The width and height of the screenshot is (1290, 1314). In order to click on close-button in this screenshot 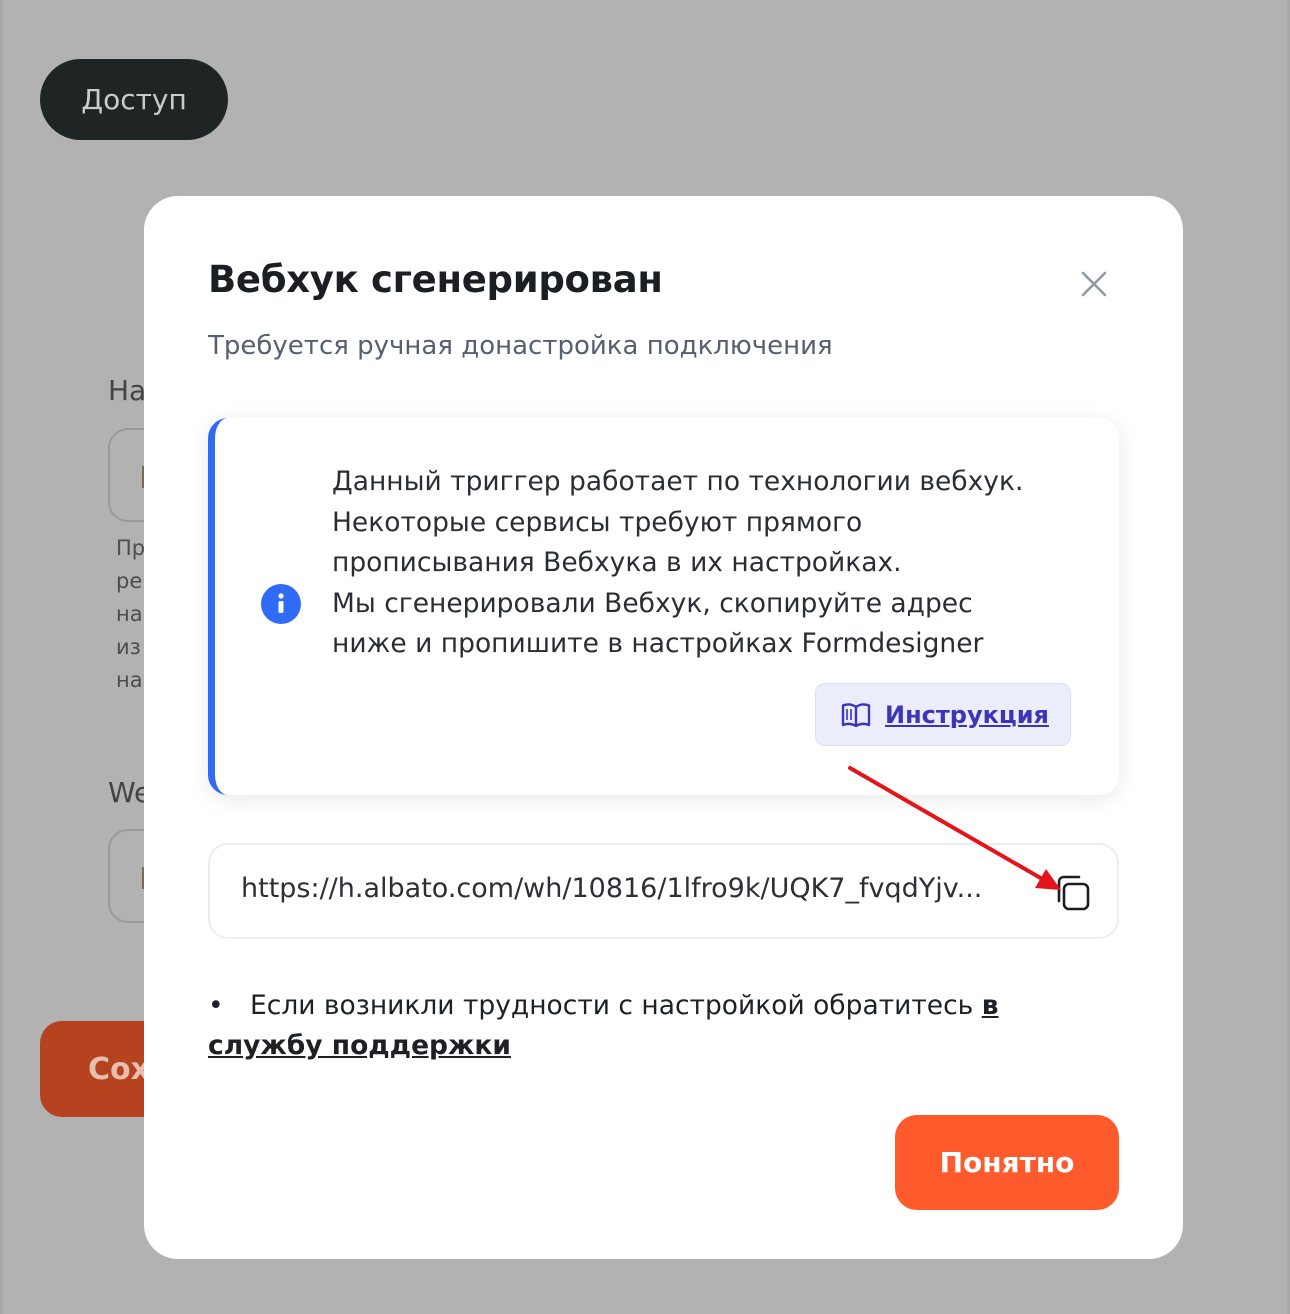, I will do `click(1094, 284)`.